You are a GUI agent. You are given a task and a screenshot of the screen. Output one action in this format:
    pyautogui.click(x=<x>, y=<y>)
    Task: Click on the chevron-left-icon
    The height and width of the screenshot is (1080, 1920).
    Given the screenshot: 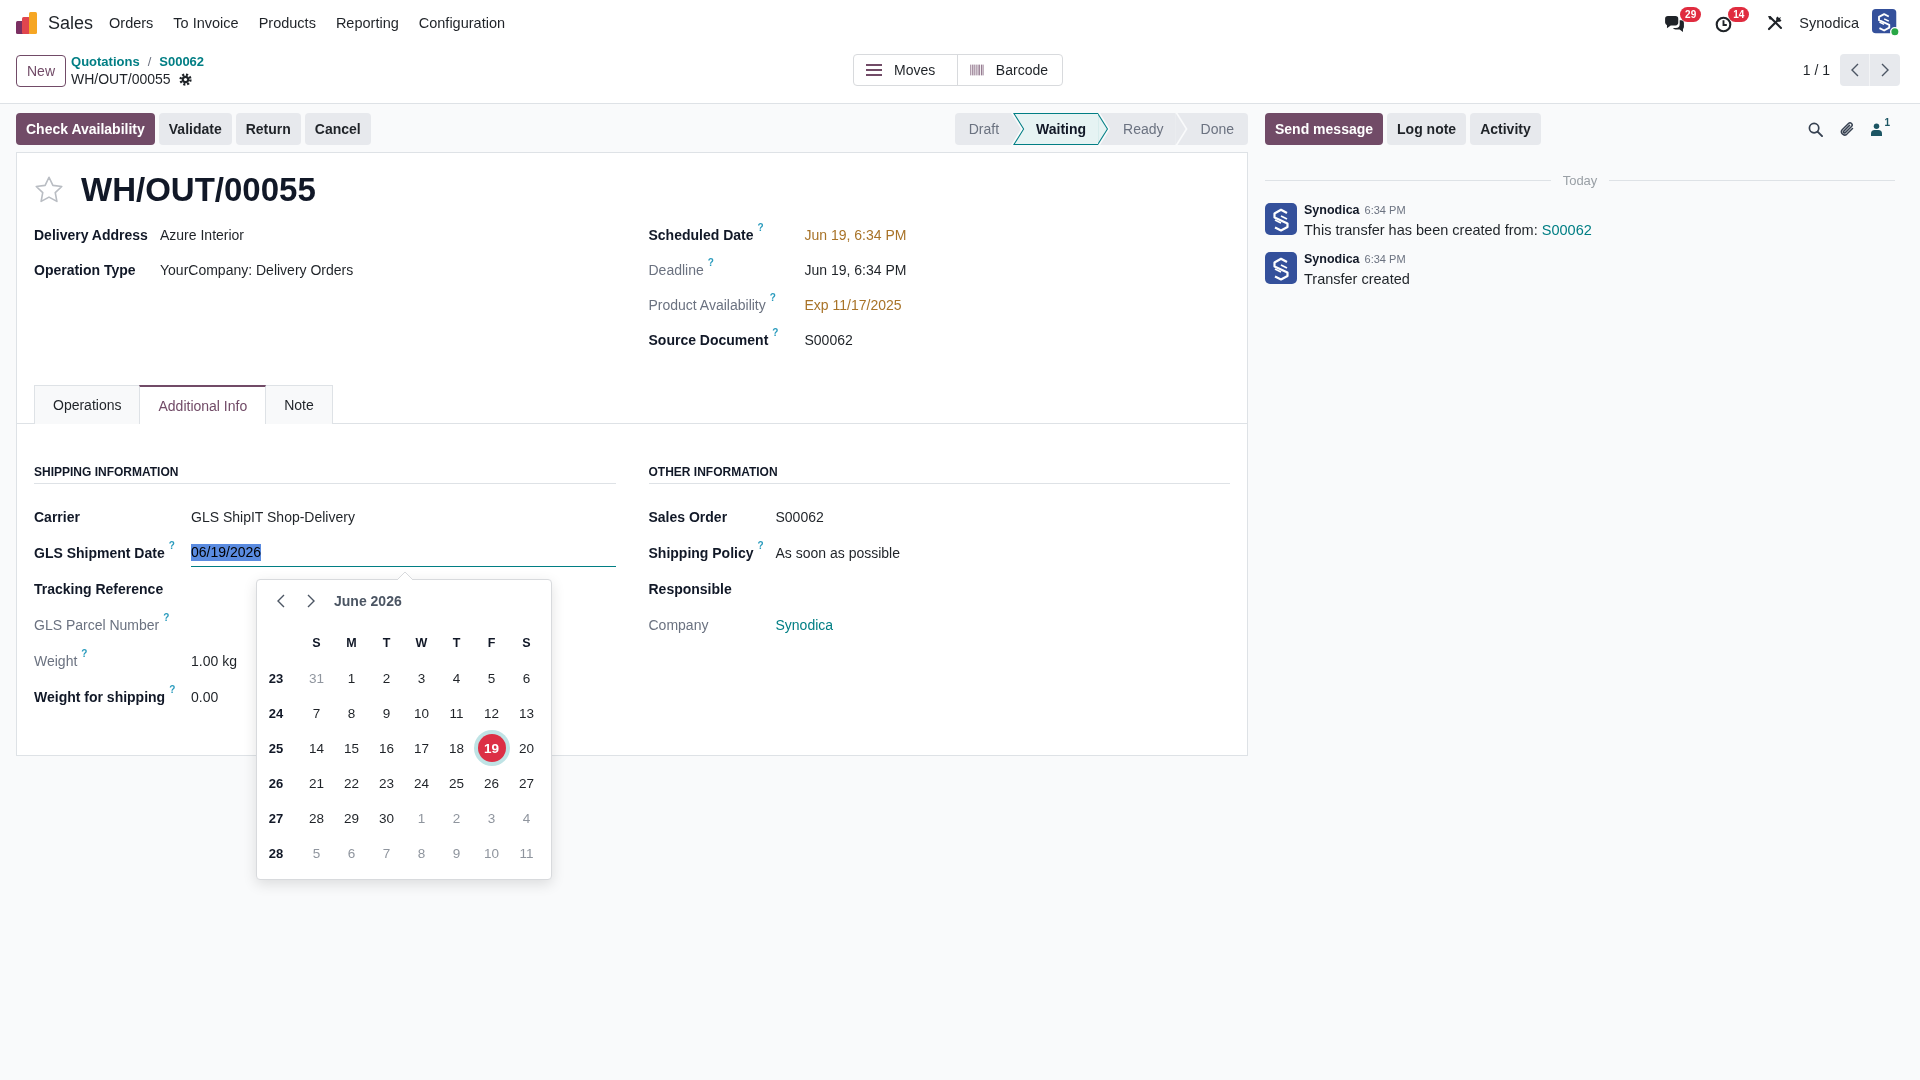 What is the action you would take?
    pyautogui.click(x=1854, y=70)
    